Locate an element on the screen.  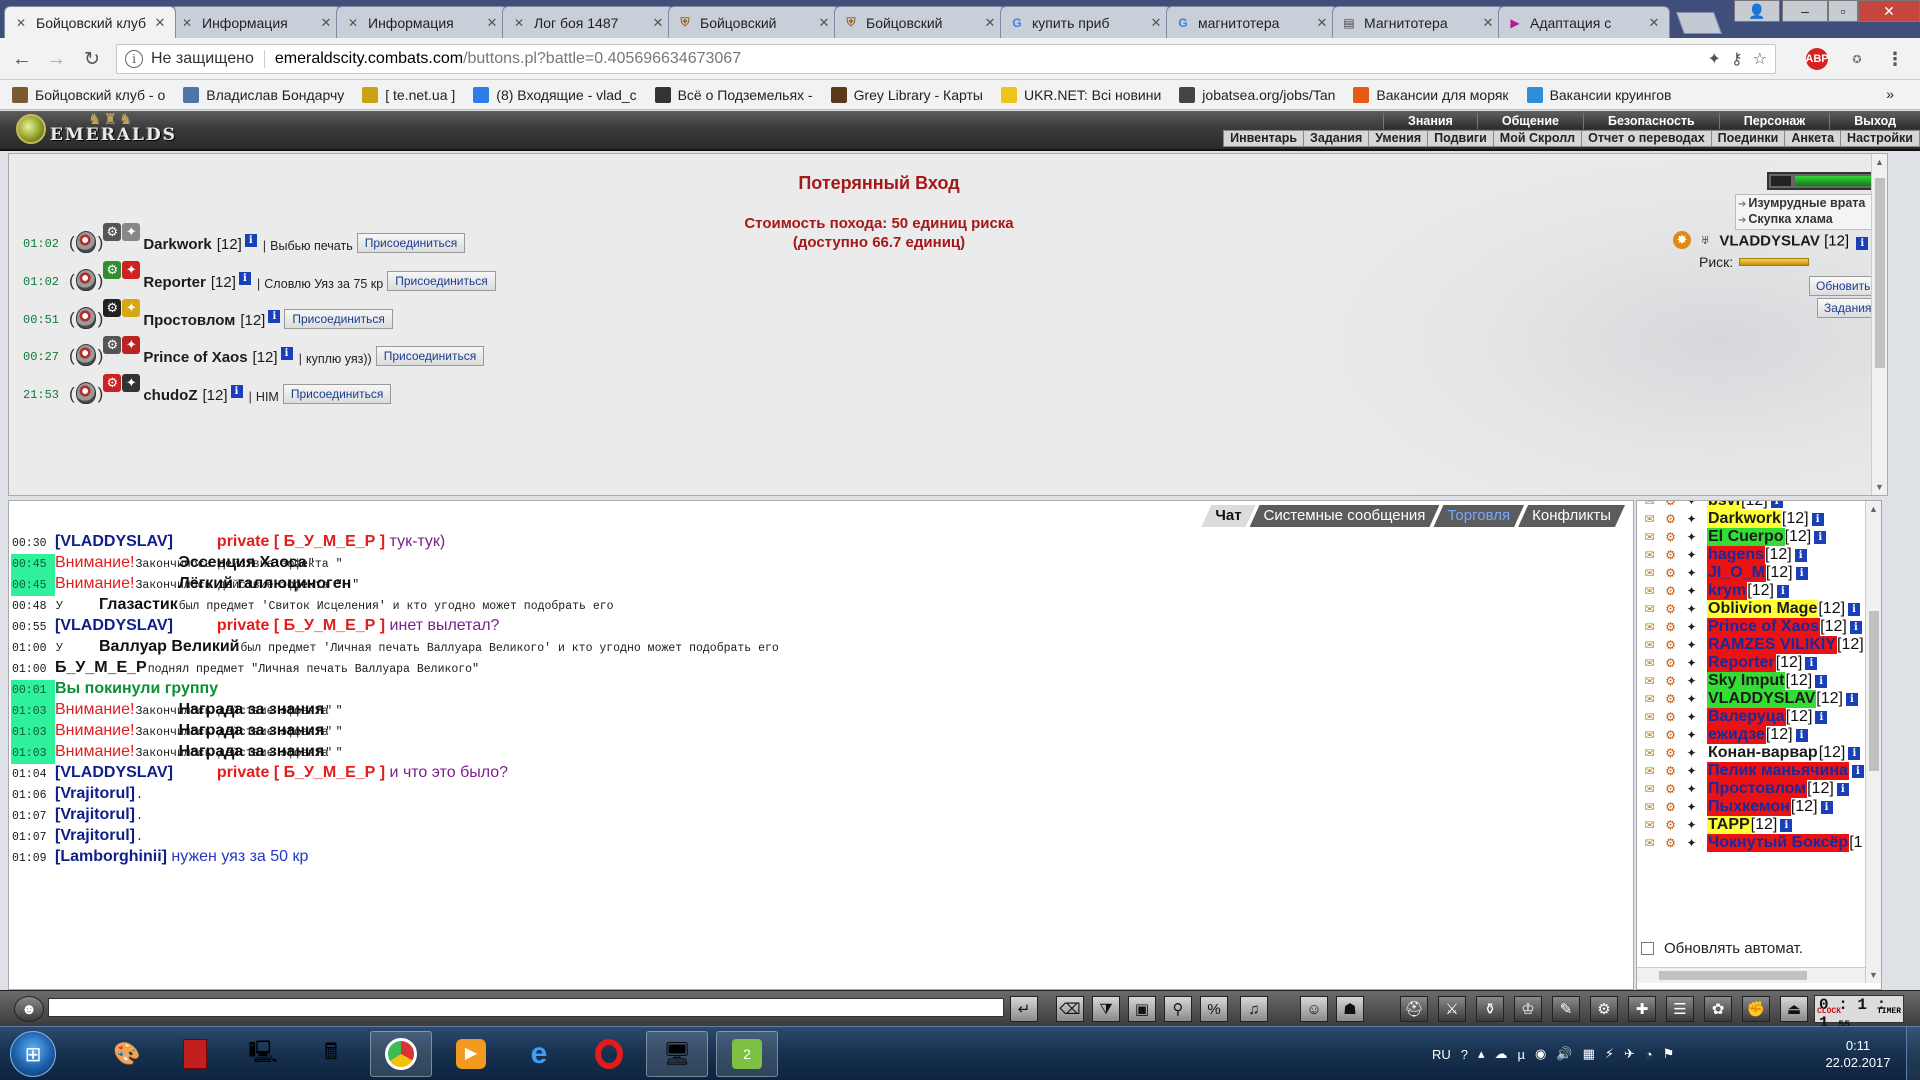
browser-tab: ✕ Информация ✕ is located at coordinates (256, 22).